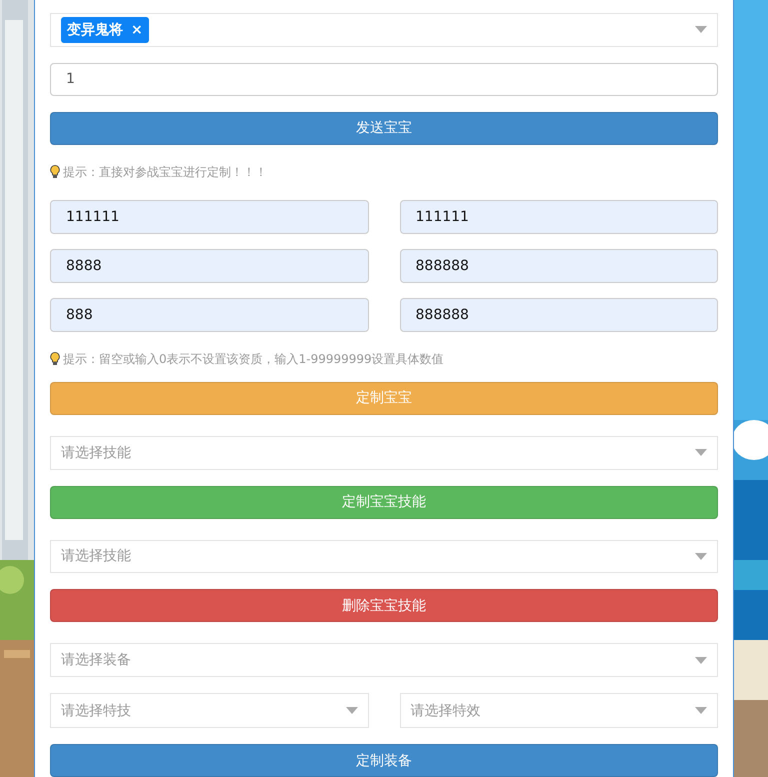 The height and width of the screenshot is (777, 768). I want to click on select-field: 请选择特技, so click(209, 710).